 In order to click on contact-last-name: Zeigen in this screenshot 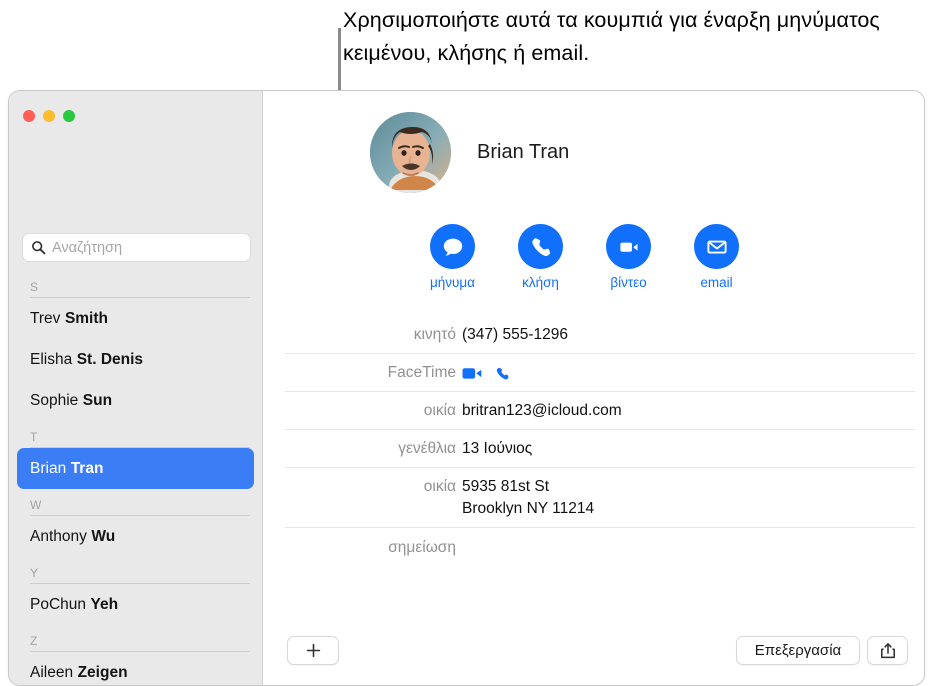, I will do `click(102, 672)`.